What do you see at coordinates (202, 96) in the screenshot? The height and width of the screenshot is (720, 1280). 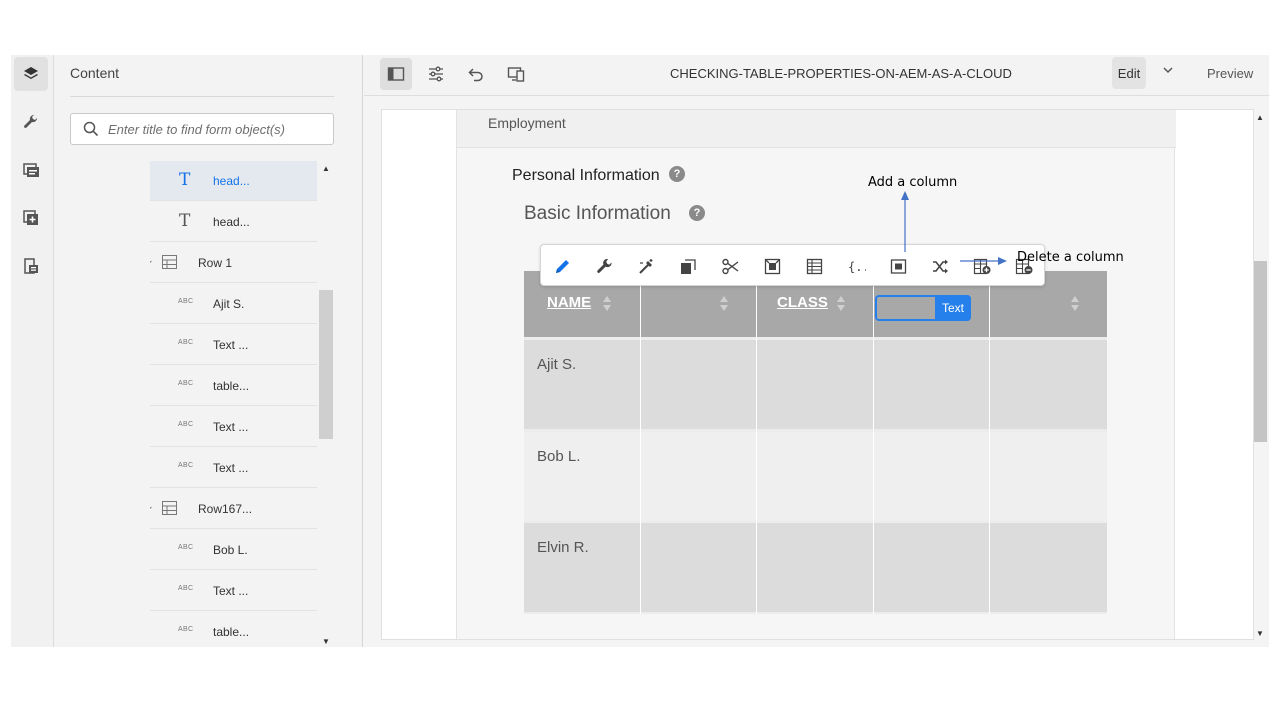 I see `panel-divider` at bounding box center [202, 96].